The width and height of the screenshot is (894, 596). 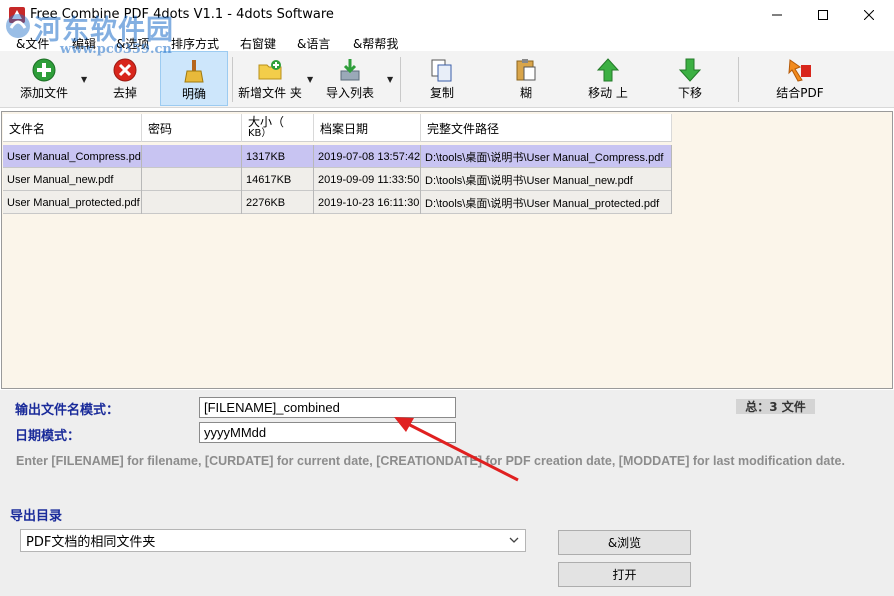 I want to click on grid-header: 文件名 密码 大小（ KB） 档案日期 完整文件路径, so click(x=337, y=128).